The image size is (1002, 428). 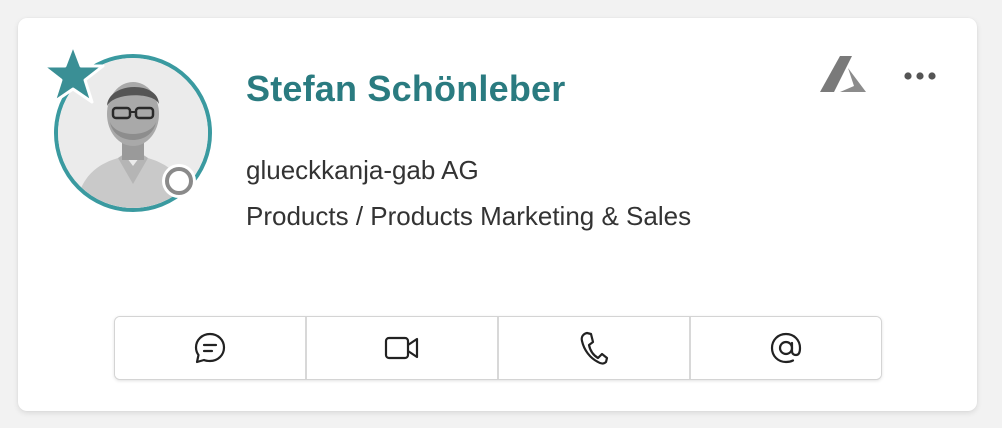 I want to click on mention-button, so click(x=786, y=348).